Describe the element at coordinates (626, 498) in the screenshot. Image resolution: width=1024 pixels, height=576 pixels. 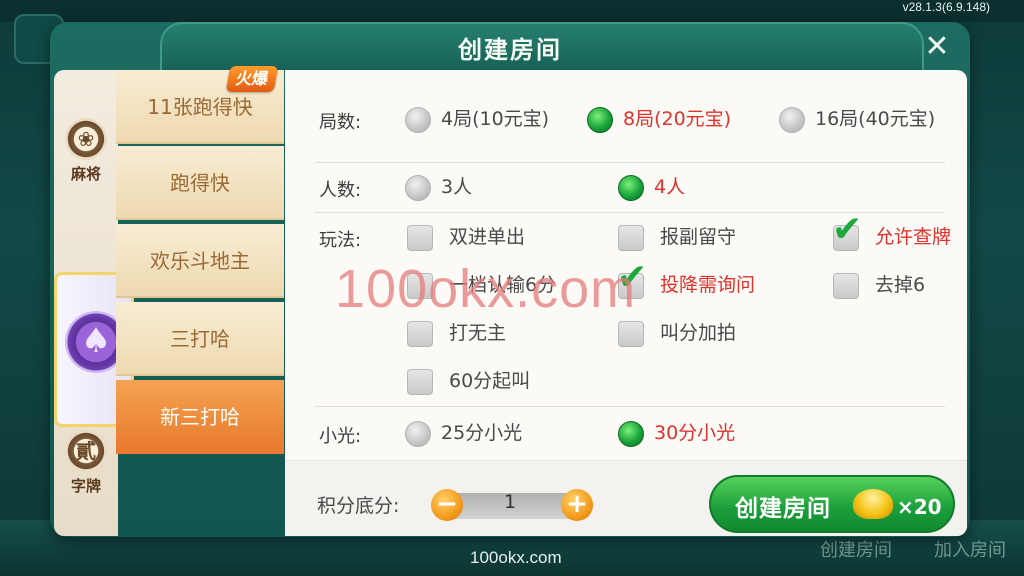
I see `bottom-area: 积分底分: 1 − + 创建房间 ×20` at that location.